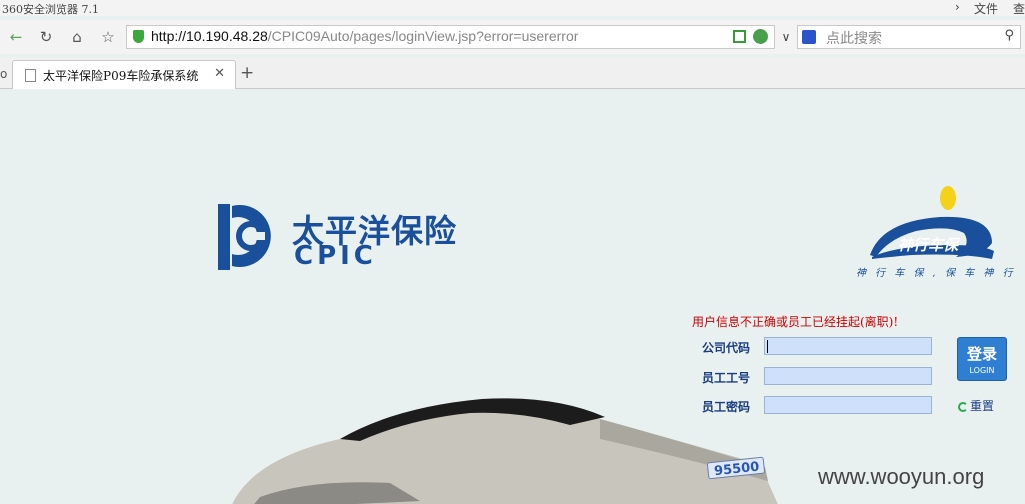 The width and height of the screenshot is (1025, 504). I want to click on qr-code-icon, so click(739, 36).